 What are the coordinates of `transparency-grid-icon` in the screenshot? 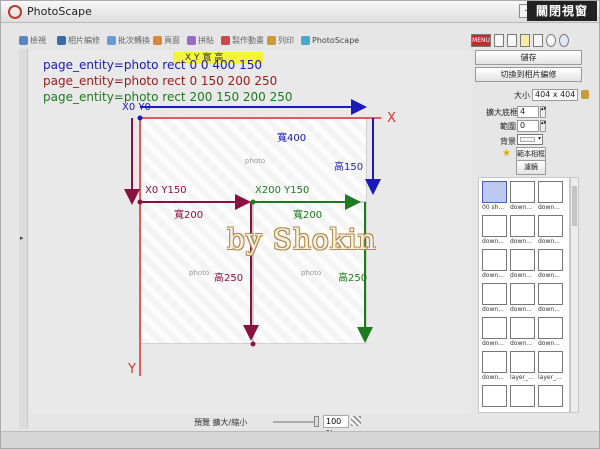 It's located at (356, 421).